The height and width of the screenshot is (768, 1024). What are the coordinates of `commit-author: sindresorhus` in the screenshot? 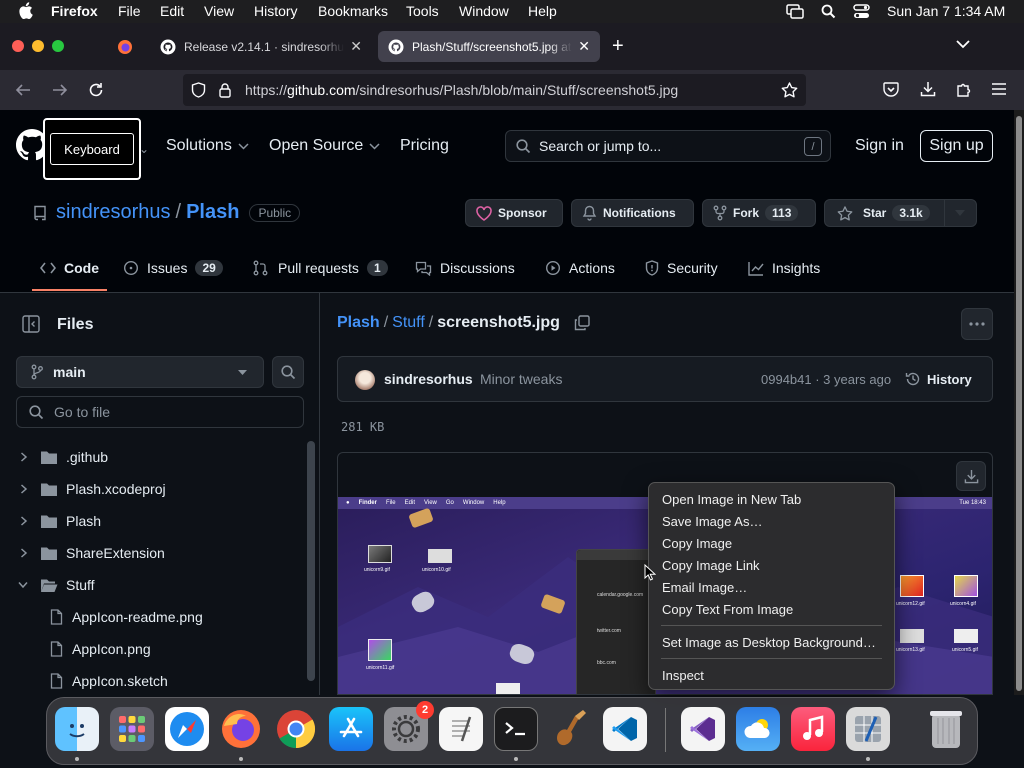 It's located at (428, 379).